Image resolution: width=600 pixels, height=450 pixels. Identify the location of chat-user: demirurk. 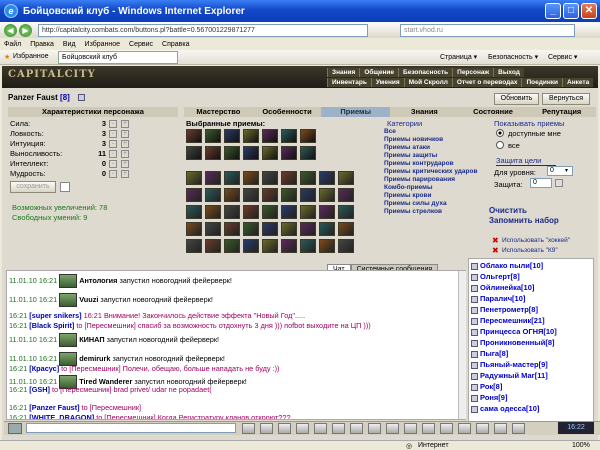
(94, 358).